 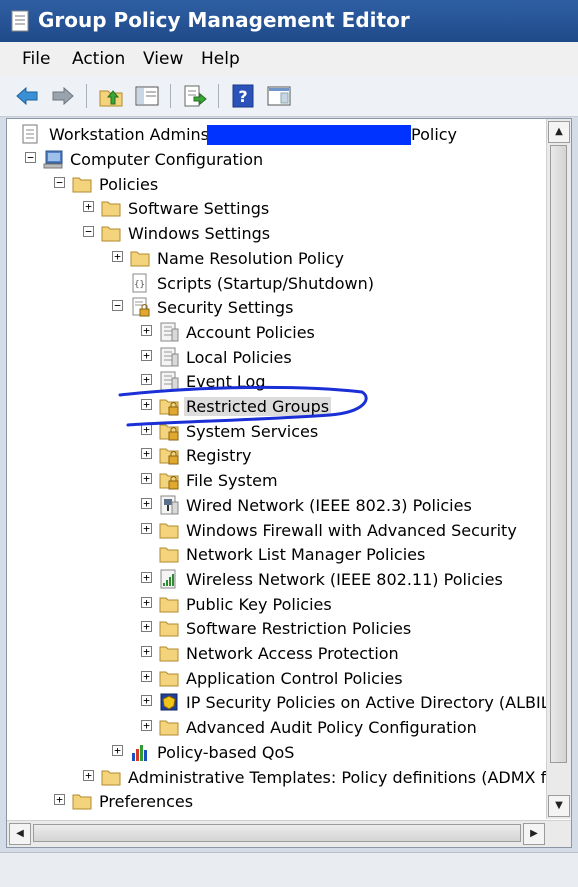 What do you see at coordinates (277, 456) in the screenshot?
I see `tree-node-registry: + Registry` at bounding box center [277, 456].